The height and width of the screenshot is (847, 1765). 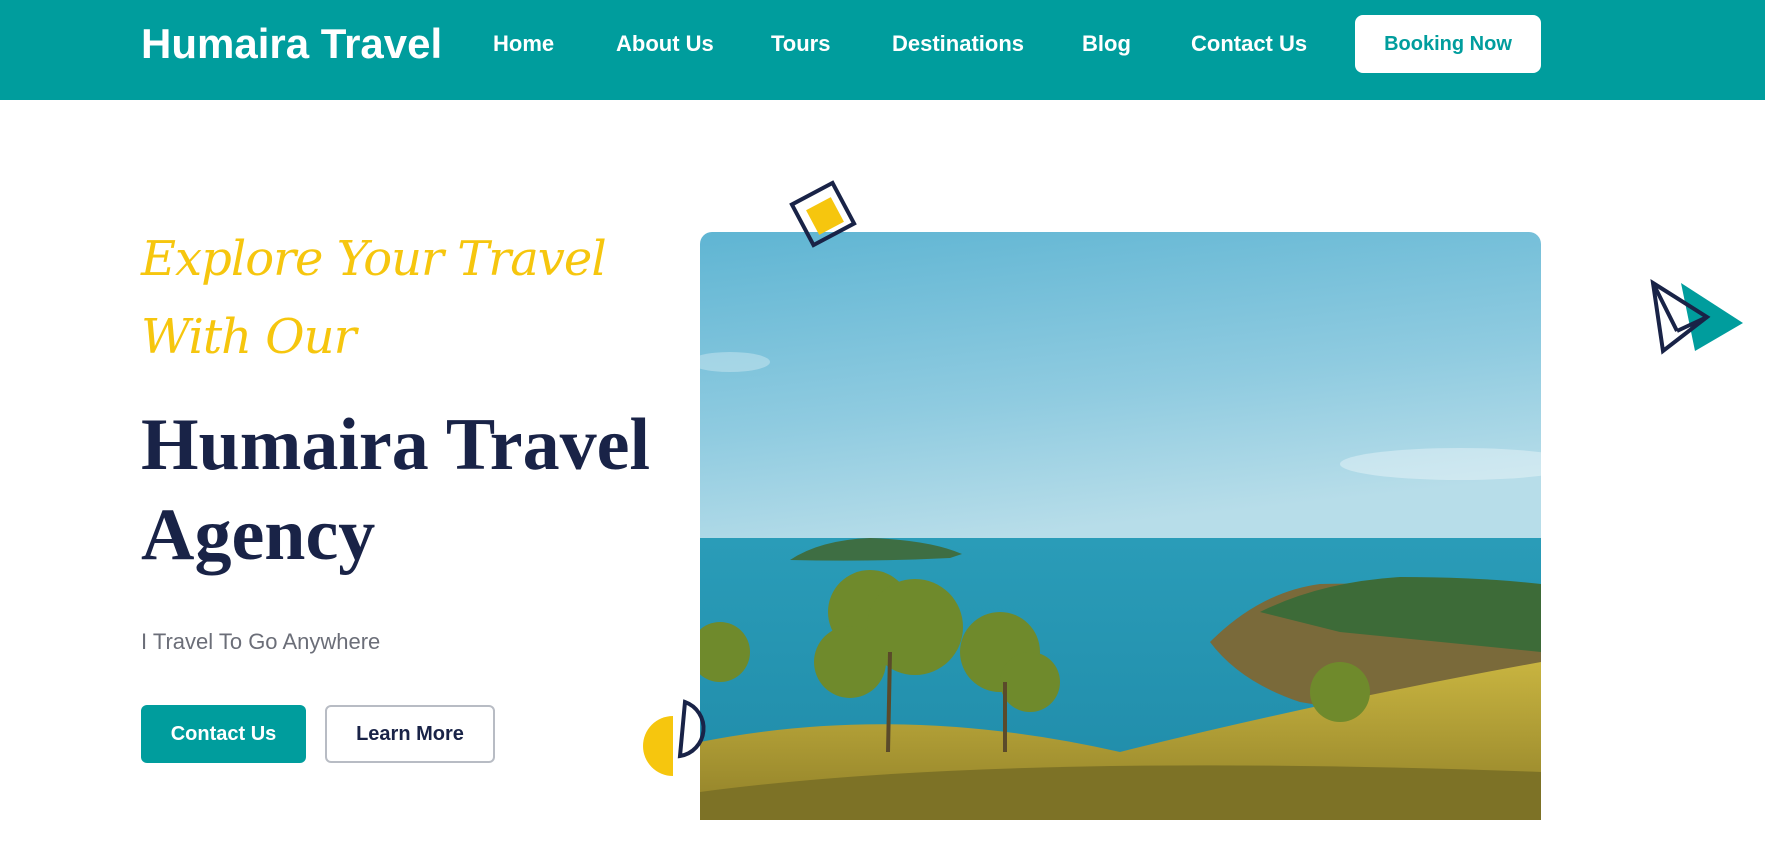 I want to click on nav-blog: Blog, so click(x=1106, y=44).